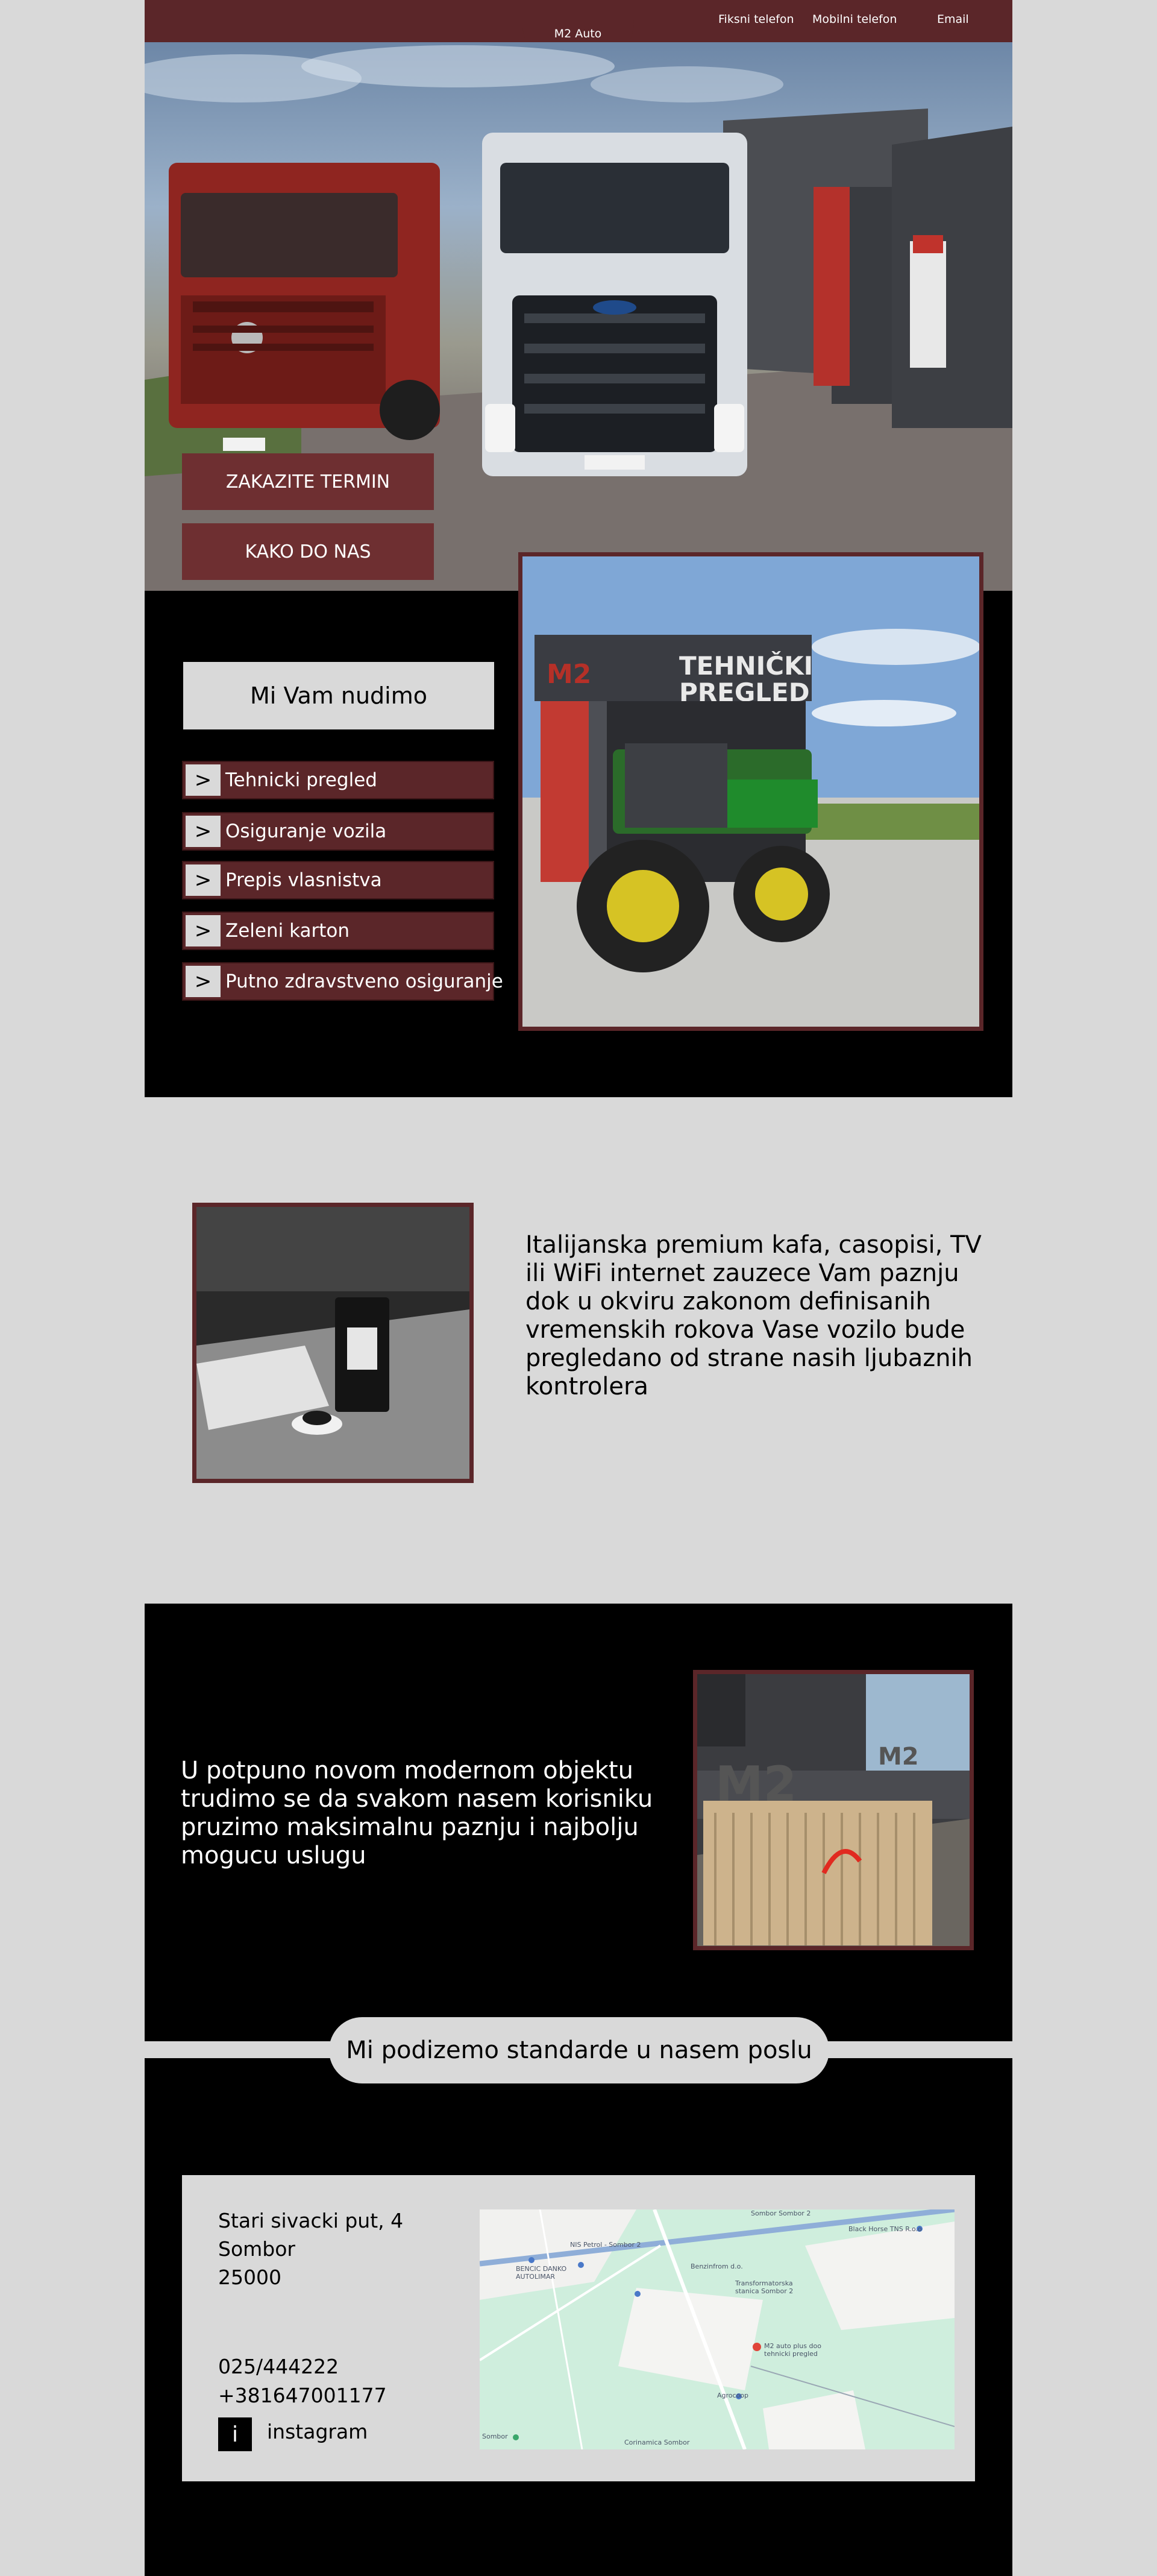 This screenshot has height=2576, width=1157. I want to click on address-city: Sombor, so click(256, 2249).